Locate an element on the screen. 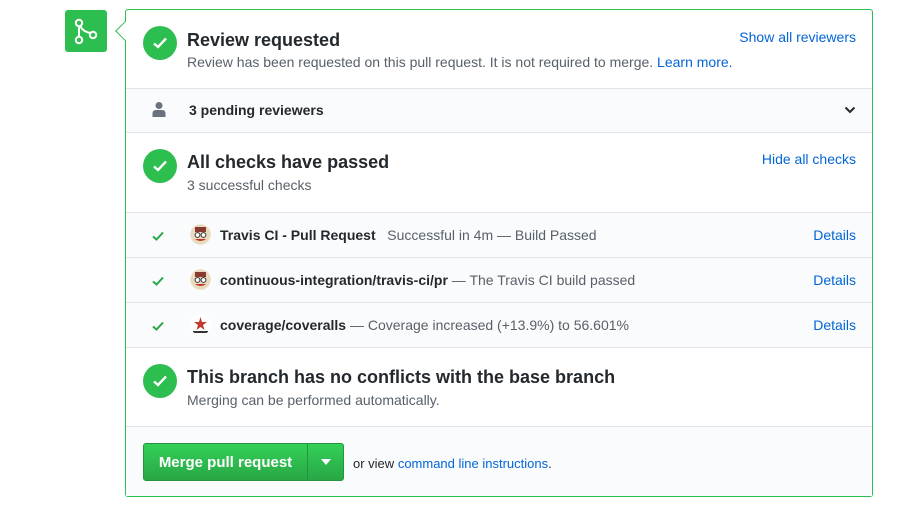 Image resolution: width=918 pixels, height=511 pixels. learn-more-link: Learn more. is located at coordinates (694, 62).